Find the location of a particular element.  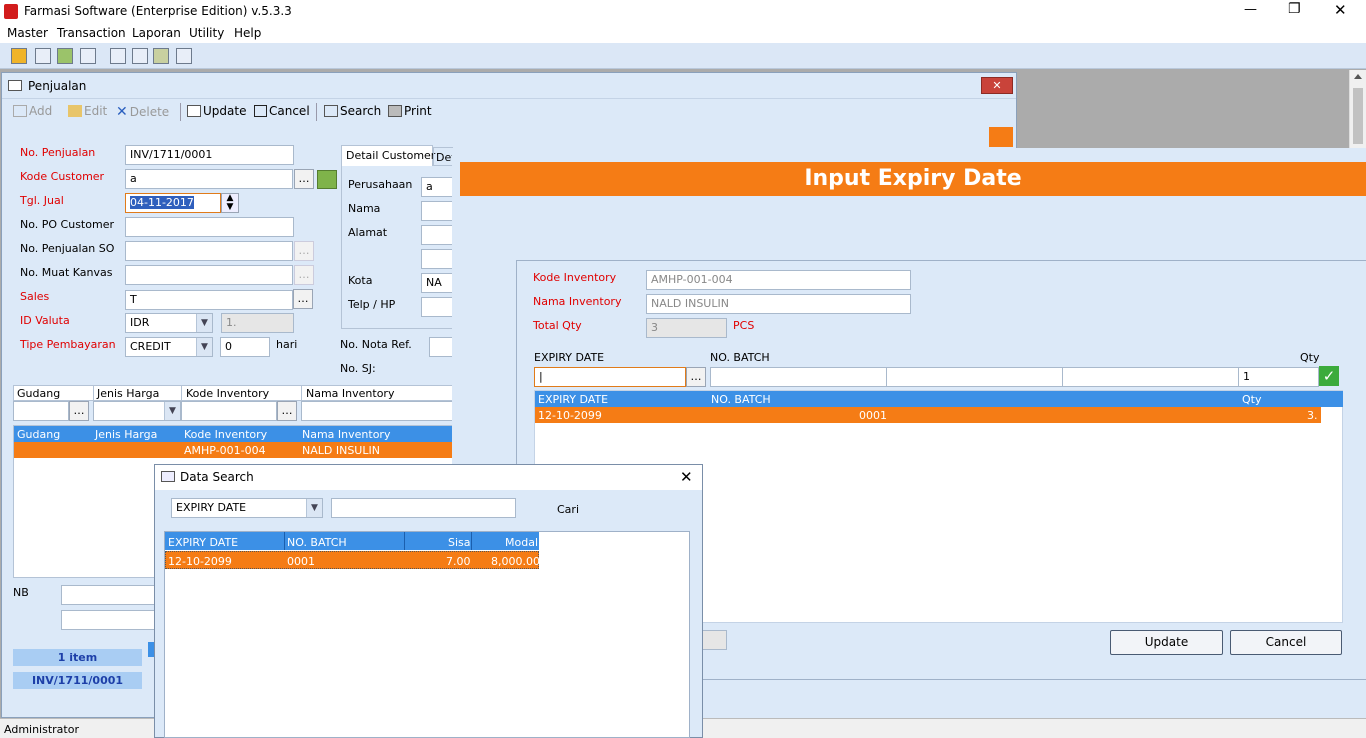

add-button: Add is located at coordinates (32, 111).